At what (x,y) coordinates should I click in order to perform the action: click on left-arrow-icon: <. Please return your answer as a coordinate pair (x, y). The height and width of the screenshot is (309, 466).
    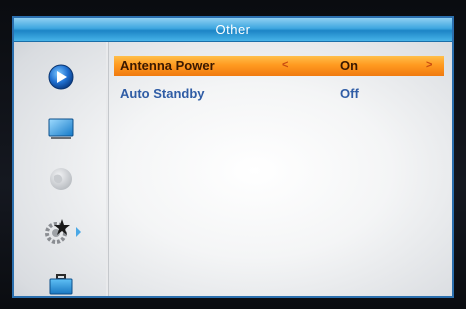
    Looking at the image, I should click on (285, 65).